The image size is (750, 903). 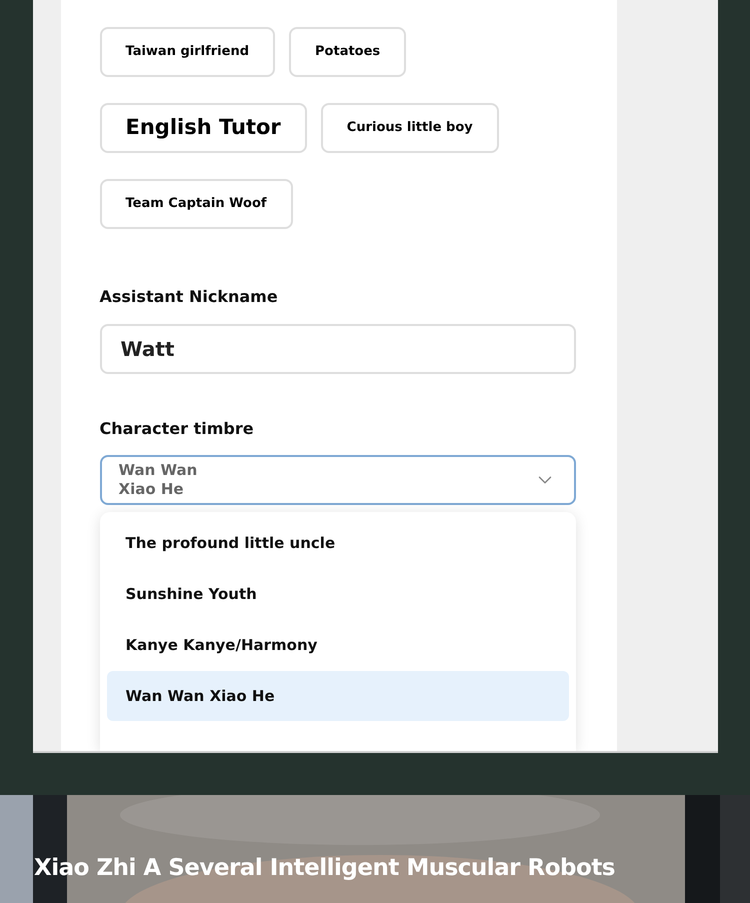 I want to click on nickname-field: Watt, so click(x=338, y=349).